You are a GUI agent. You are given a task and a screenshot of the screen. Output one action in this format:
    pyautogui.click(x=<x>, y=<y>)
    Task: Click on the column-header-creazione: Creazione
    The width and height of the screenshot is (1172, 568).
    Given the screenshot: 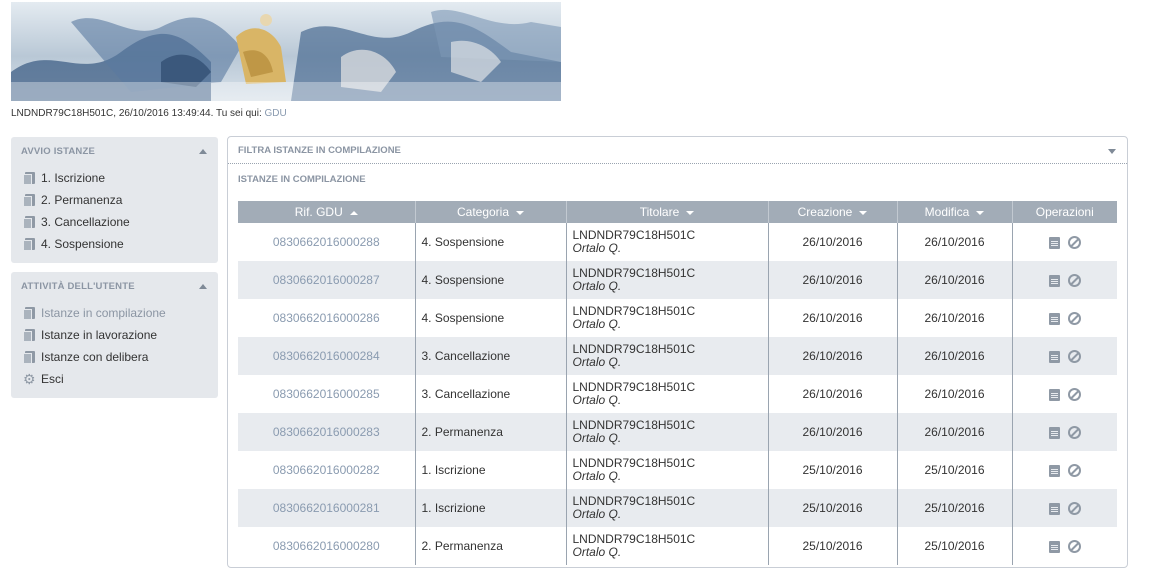 What is the action you would take?
    pyautogui.click(x=832, y=212)
    